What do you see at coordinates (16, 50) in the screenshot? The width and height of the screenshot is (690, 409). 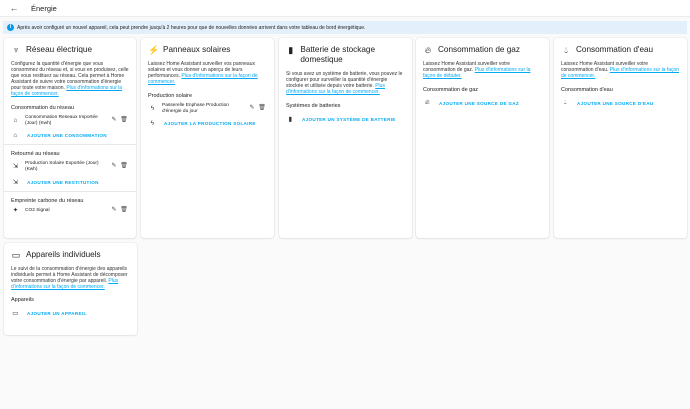 I see `transmission-tower-icon: ♆` at bounding box center [16, 50].